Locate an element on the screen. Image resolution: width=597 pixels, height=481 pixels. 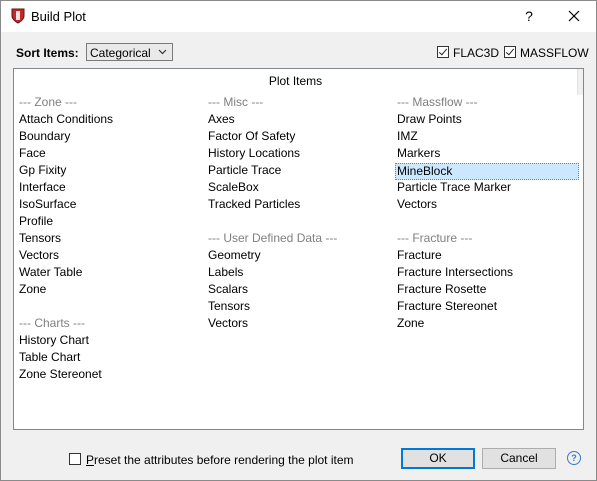
help-circle-icon: ? is located at coordinates (574, 458).